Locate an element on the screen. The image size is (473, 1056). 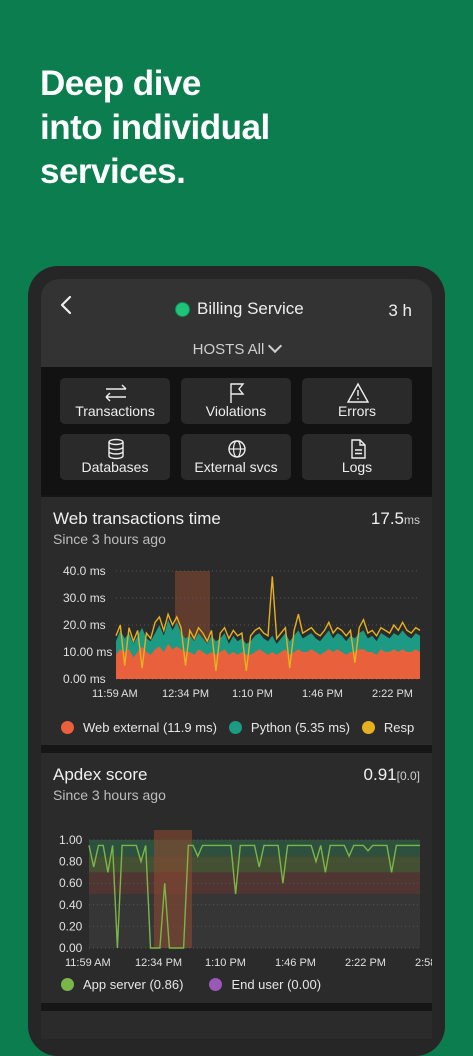
hosts-filter: HOSTS All is located at coordinates (236, 348).